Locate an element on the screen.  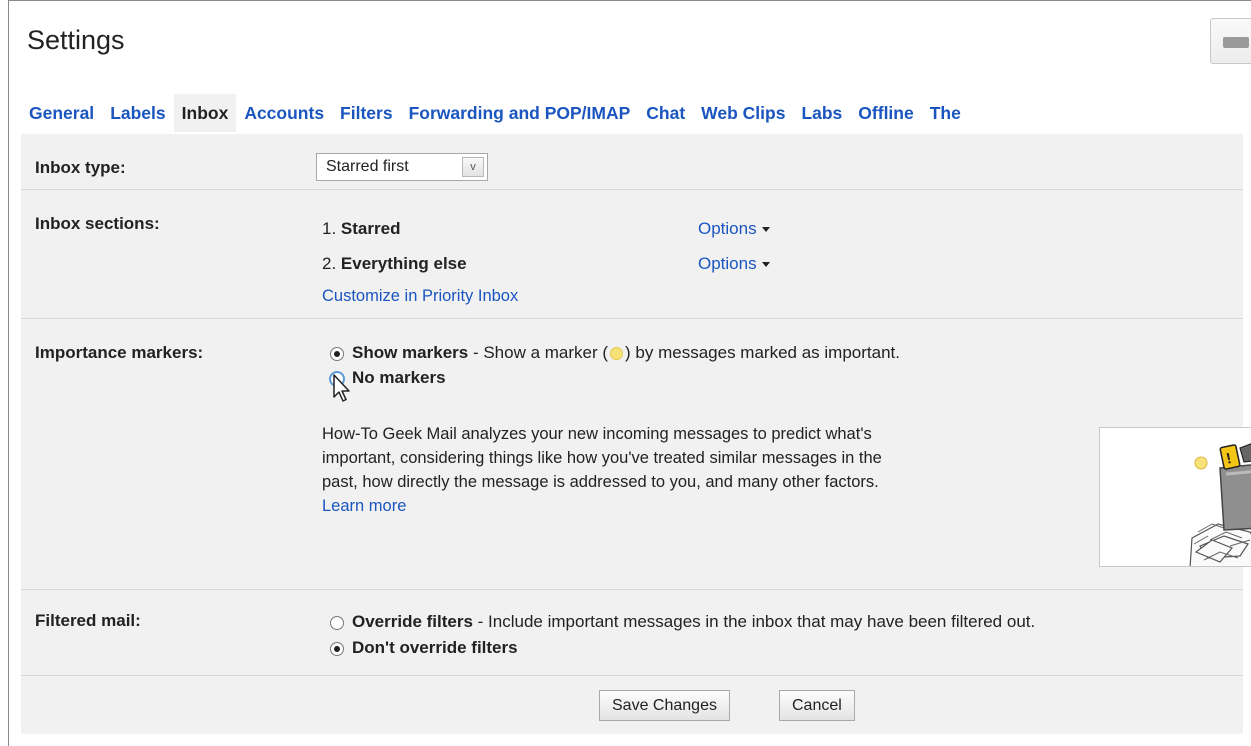
show-markers-desc-end: ) by messages marked as important. is located at coordinates (762, 352).